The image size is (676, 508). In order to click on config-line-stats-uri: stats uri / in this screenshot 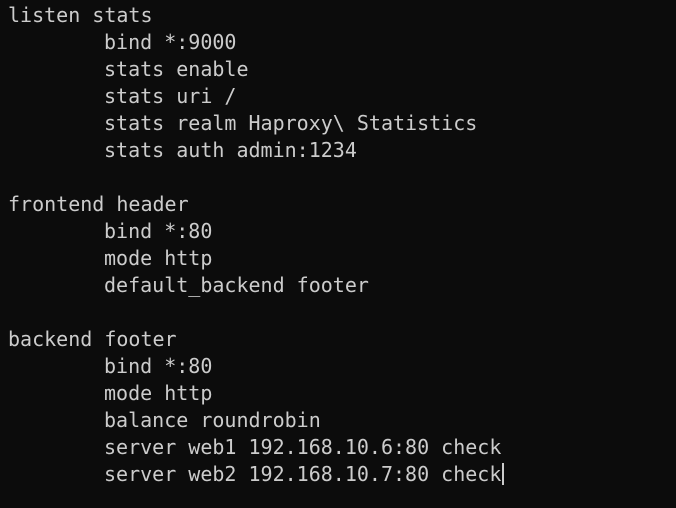, I will do `click(170, 96)`.